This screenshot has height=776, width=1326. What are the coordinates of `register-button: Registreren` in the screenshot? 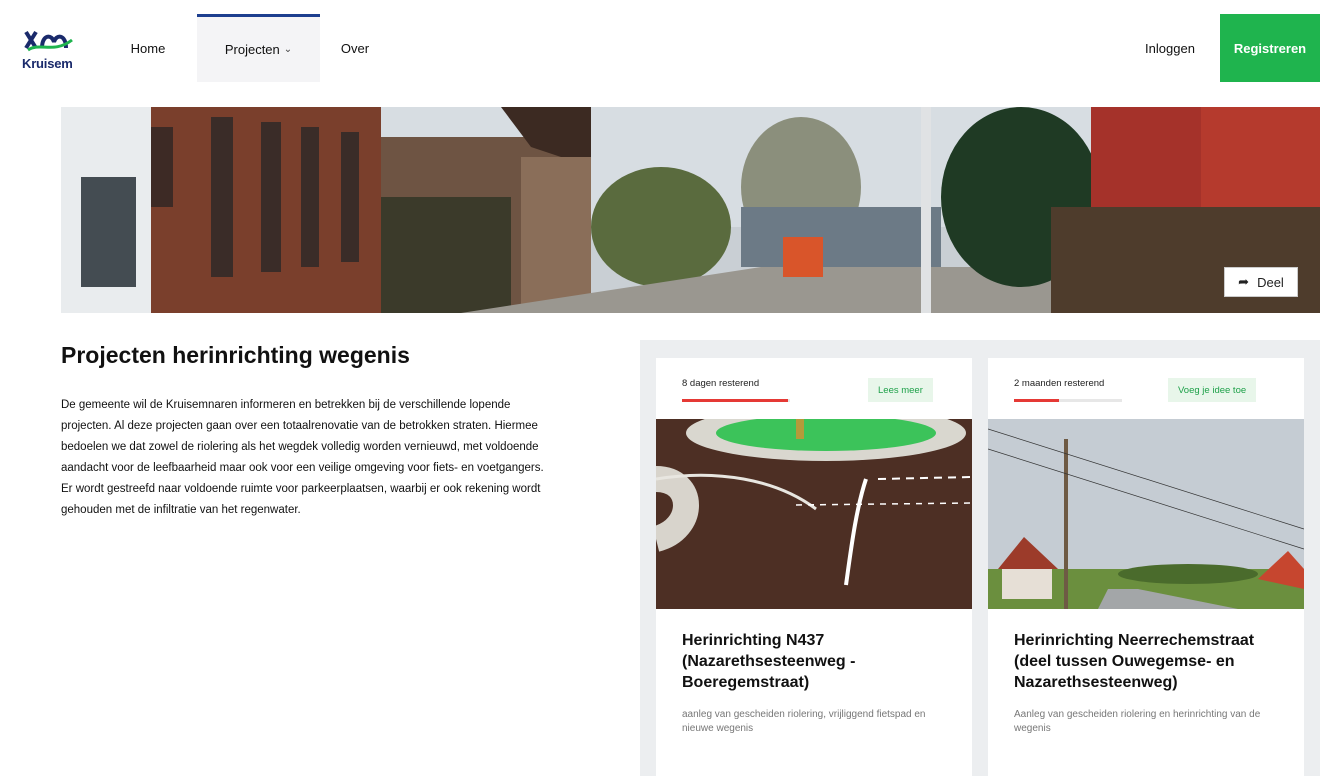 It's located at (1270, 48).